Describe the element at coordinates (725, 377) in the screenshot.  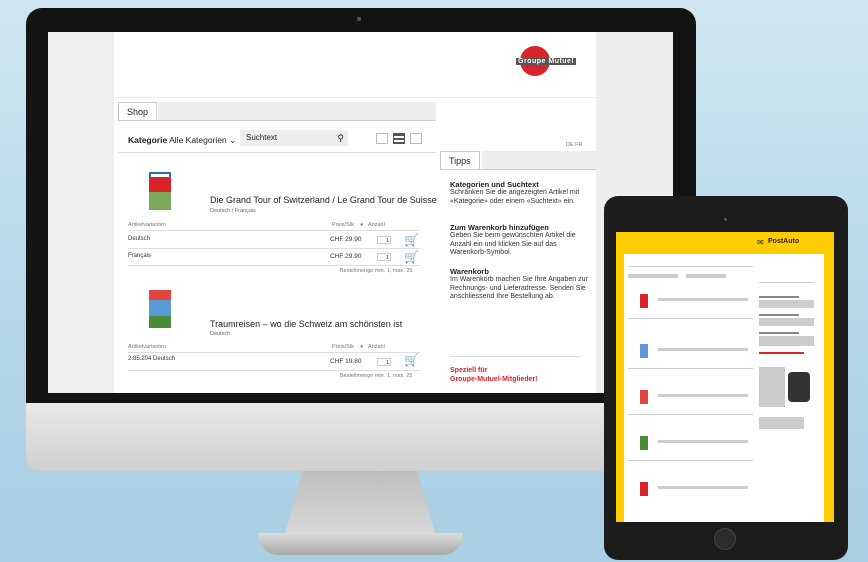
I see `ipad-screen: PostAuto ✉` at that location.